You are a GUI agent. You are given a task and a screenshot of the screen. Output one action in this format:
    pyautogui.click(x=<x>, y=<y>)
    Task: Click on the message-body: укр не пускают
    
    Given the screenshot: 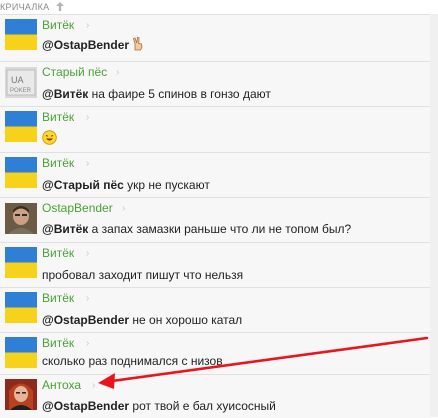 What is the action you would take?
    pyautogui.click(x=168, y=185)
    